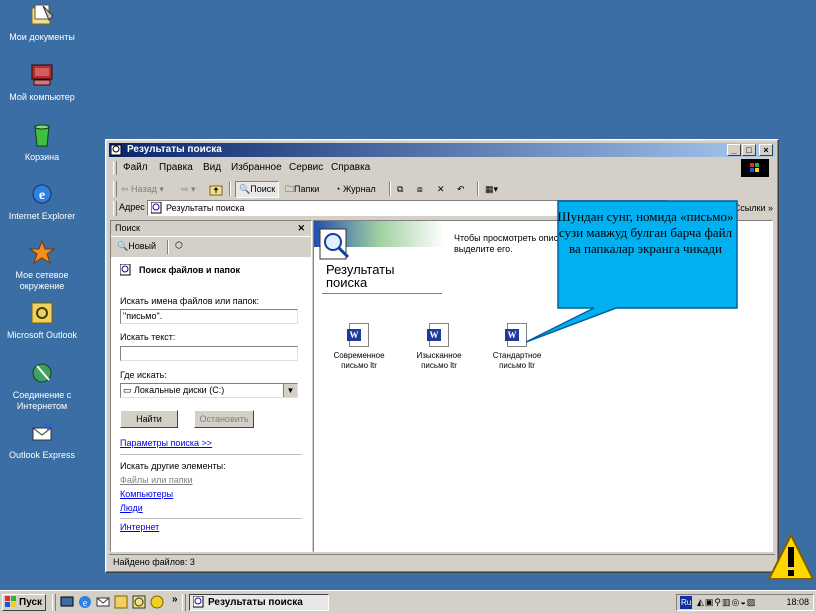  What do you see at coordinates (290, 189) in the screenshot?
I see `folders-icon: 🗀` at bounding box center [290, 189].